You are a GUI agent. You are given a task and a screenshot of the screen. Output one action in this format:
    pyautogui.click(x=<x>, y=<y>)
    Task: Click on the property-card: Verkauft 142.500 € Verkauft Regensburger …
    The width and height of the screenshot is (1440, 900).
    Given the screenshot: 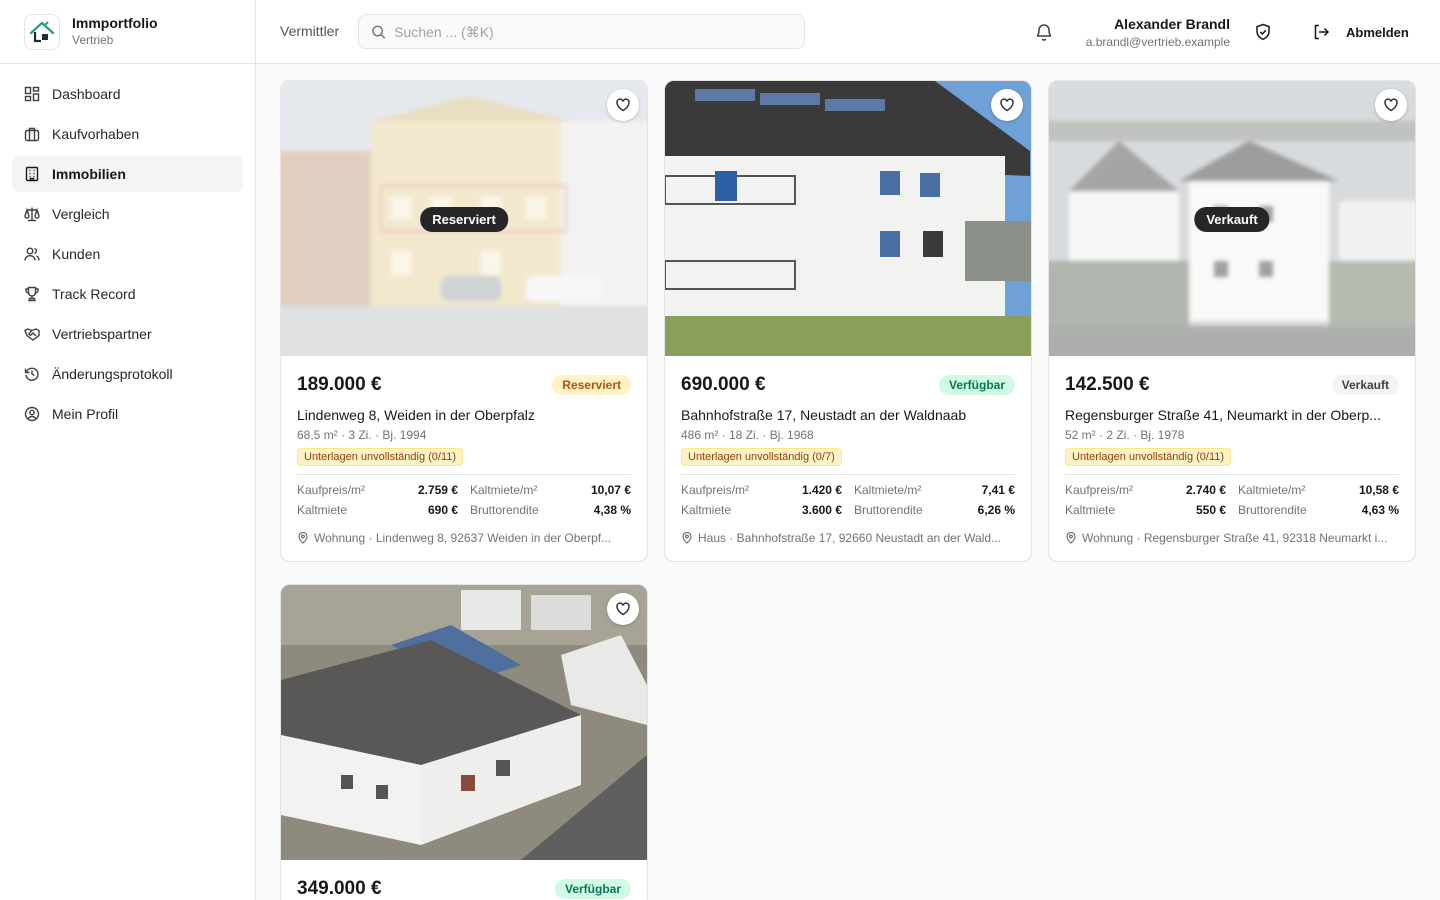 What is the action you would take?
    pyautogui.click(x=1232, y=321)
    